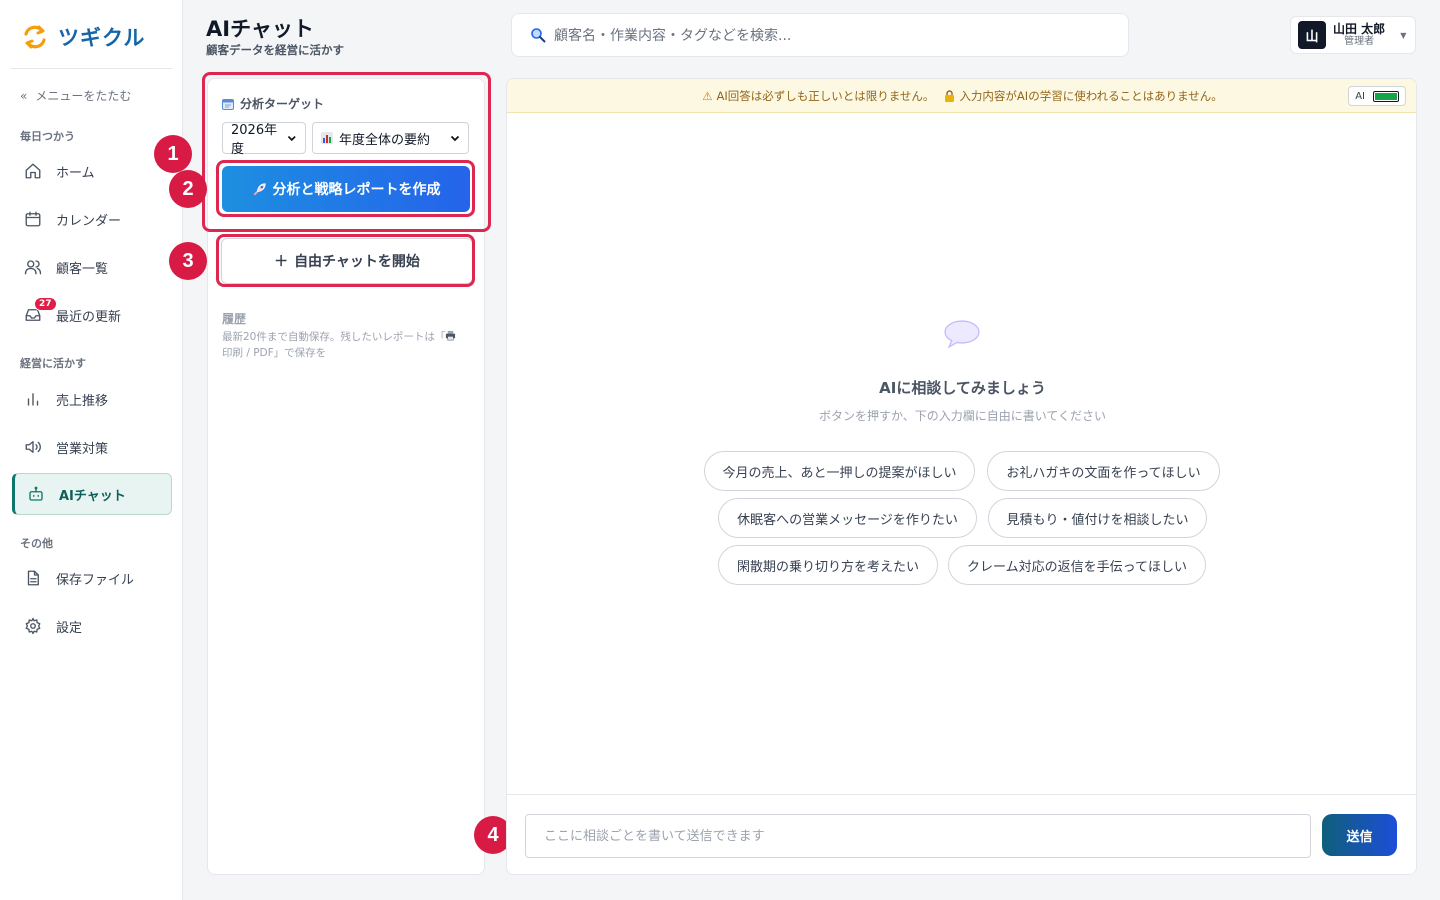 Image resolution: width=1440 pixels, height=900 pixels. I want to click on sidebar-item-calendar: カレンダー, so click(92, 219).